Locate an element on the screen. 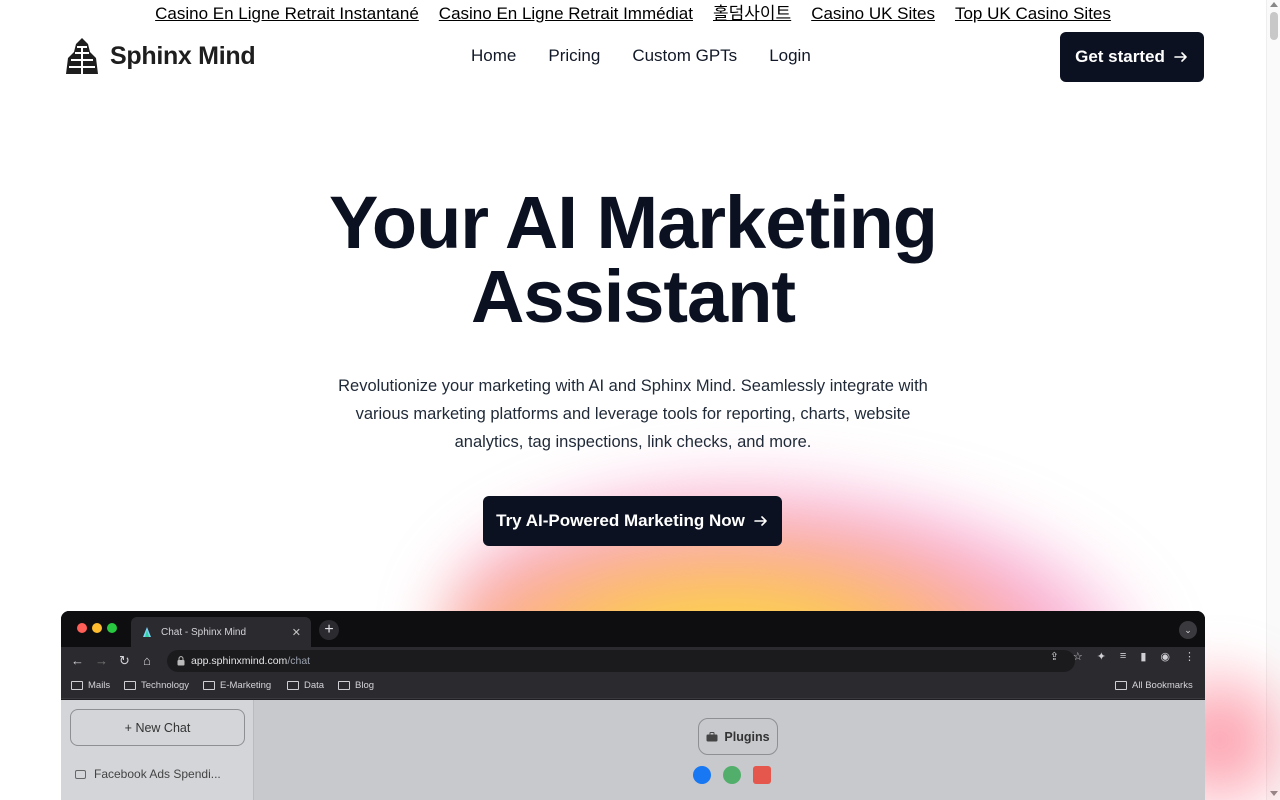 The height and width of the screenshot is (800, 1280). hero-title-line2: Assistant is located at coordinates (633, 296).